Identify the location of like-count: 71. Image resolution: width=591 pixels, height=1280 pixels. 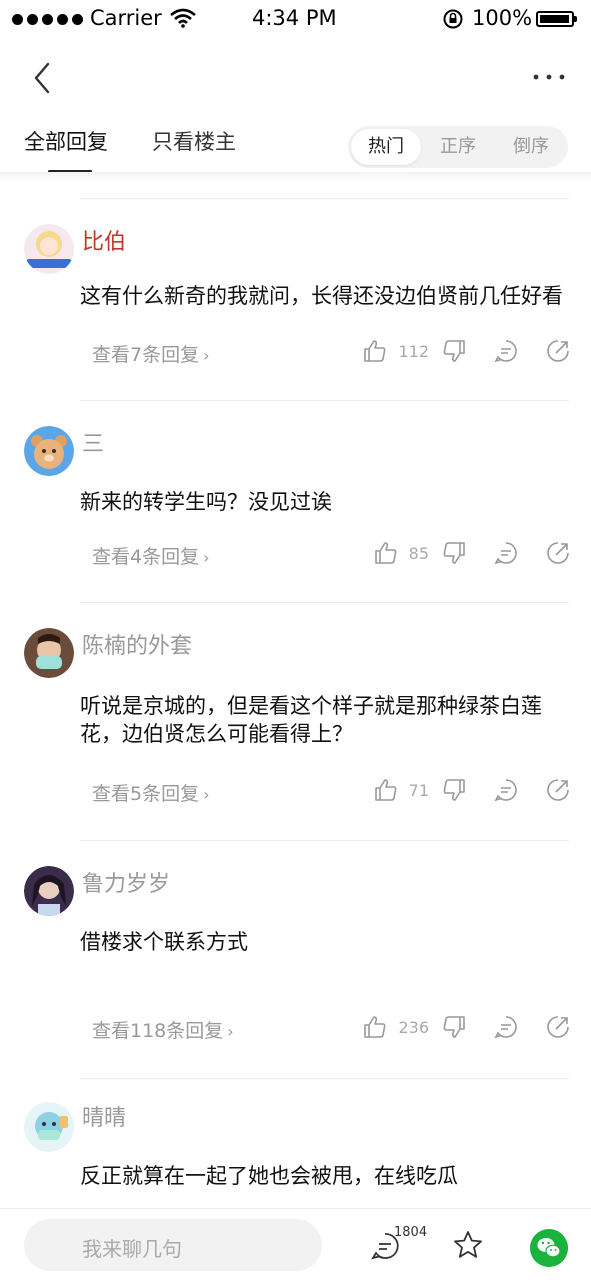
(418, 790).